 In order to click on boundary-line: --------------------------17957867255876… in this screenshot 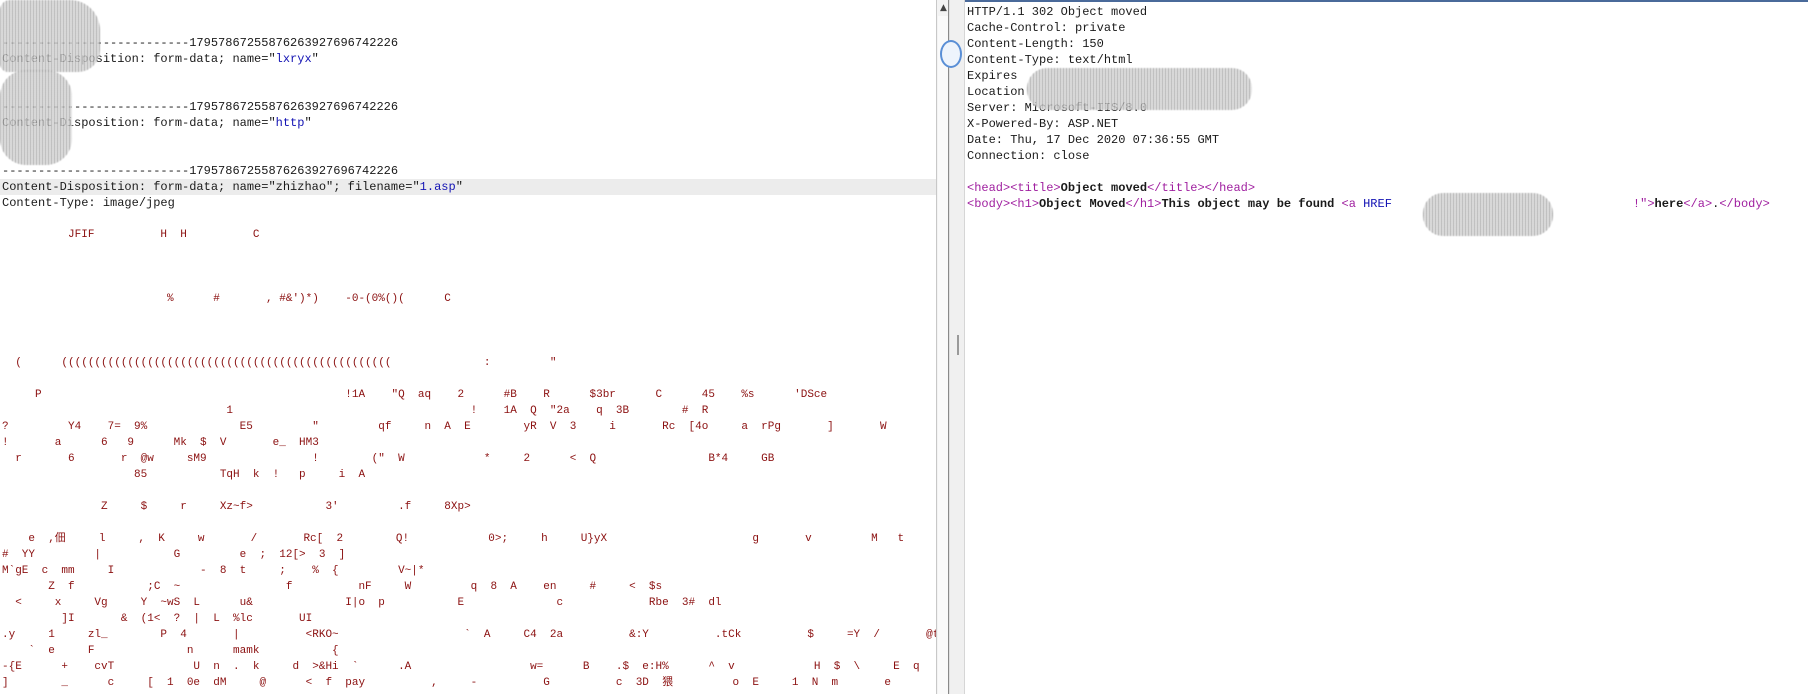, I will do `click(200, 171)`.